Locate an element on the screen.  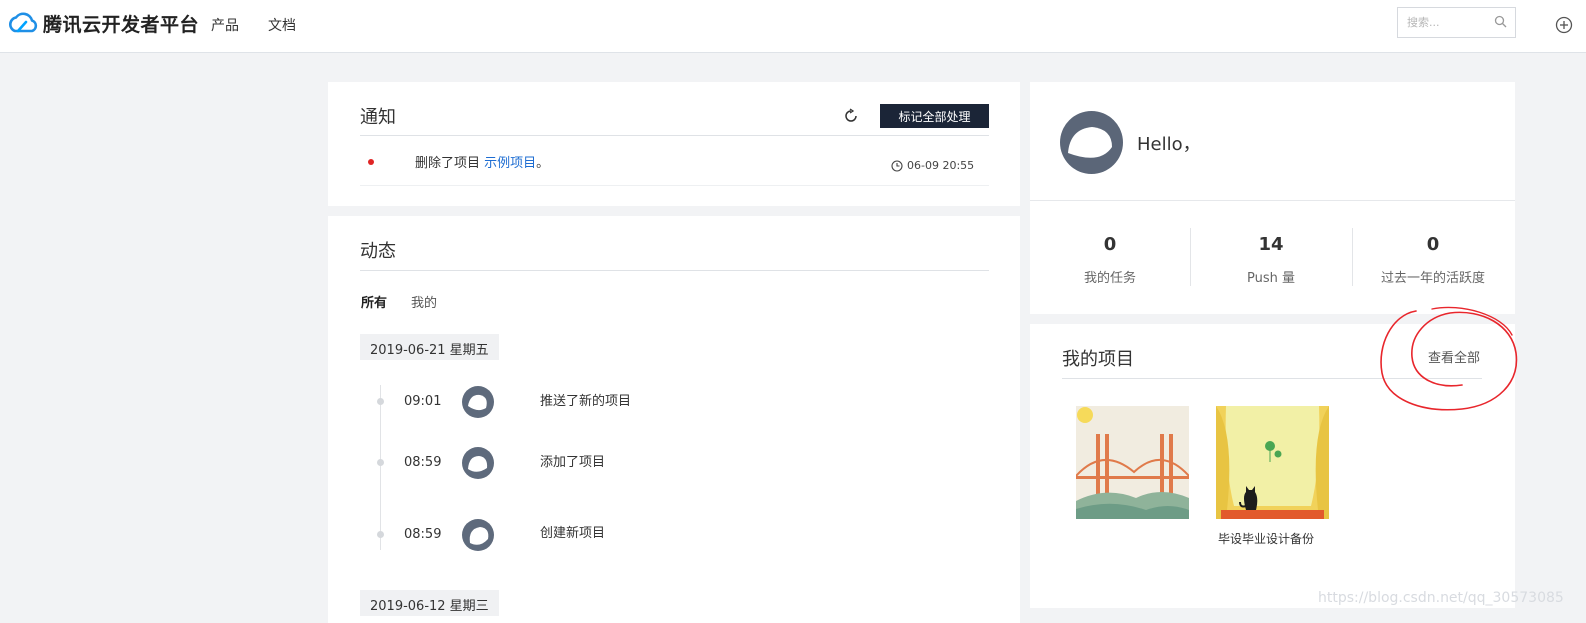
date-group-header: 2019-06-12 星期三 is located at coordinates (429, 603).